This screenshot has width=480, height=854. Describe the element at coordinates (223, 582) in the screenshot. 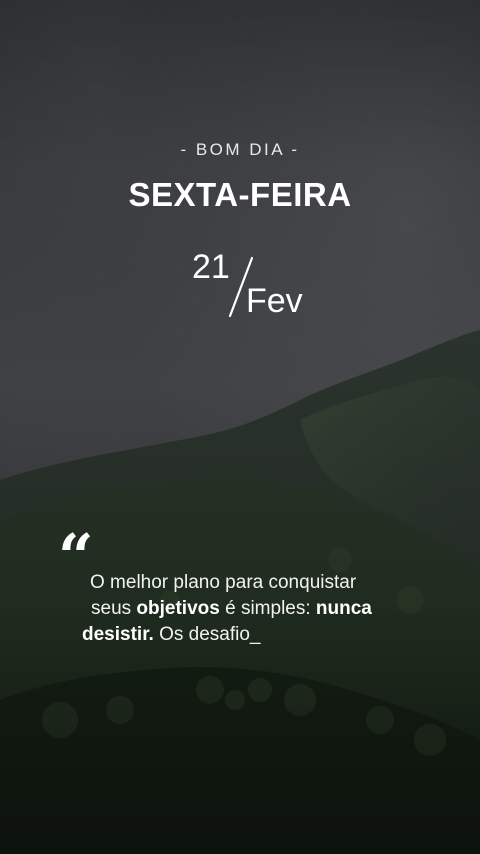

I see `quote-line-1: O melhor plano para conquistar` at that location.